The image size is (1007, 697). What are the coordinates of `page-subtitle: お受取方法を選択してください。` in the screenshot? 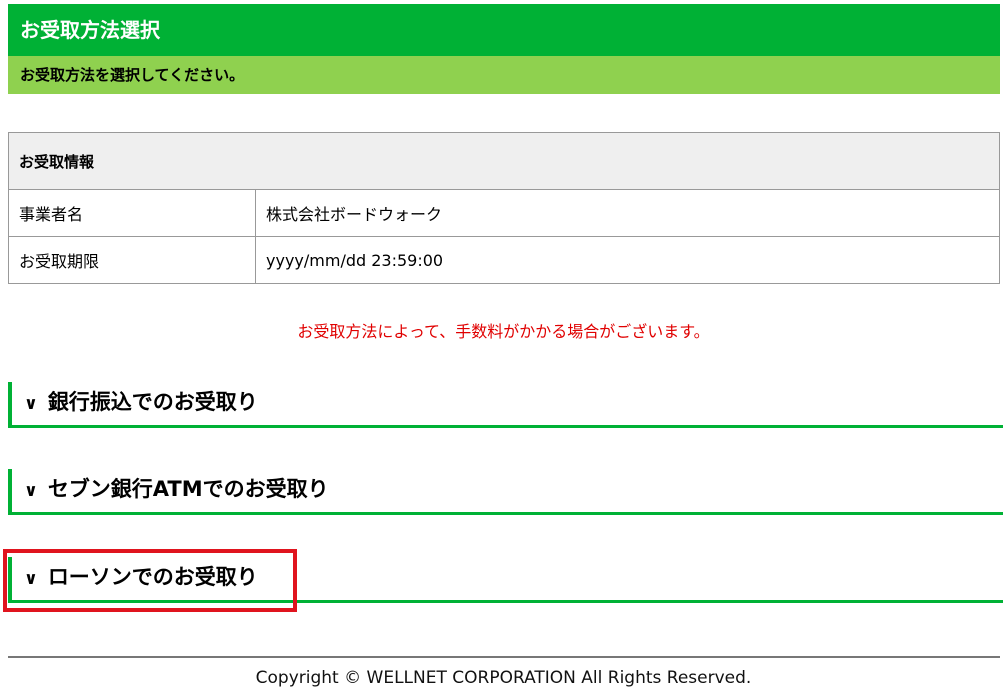 It's located at (504, 75).